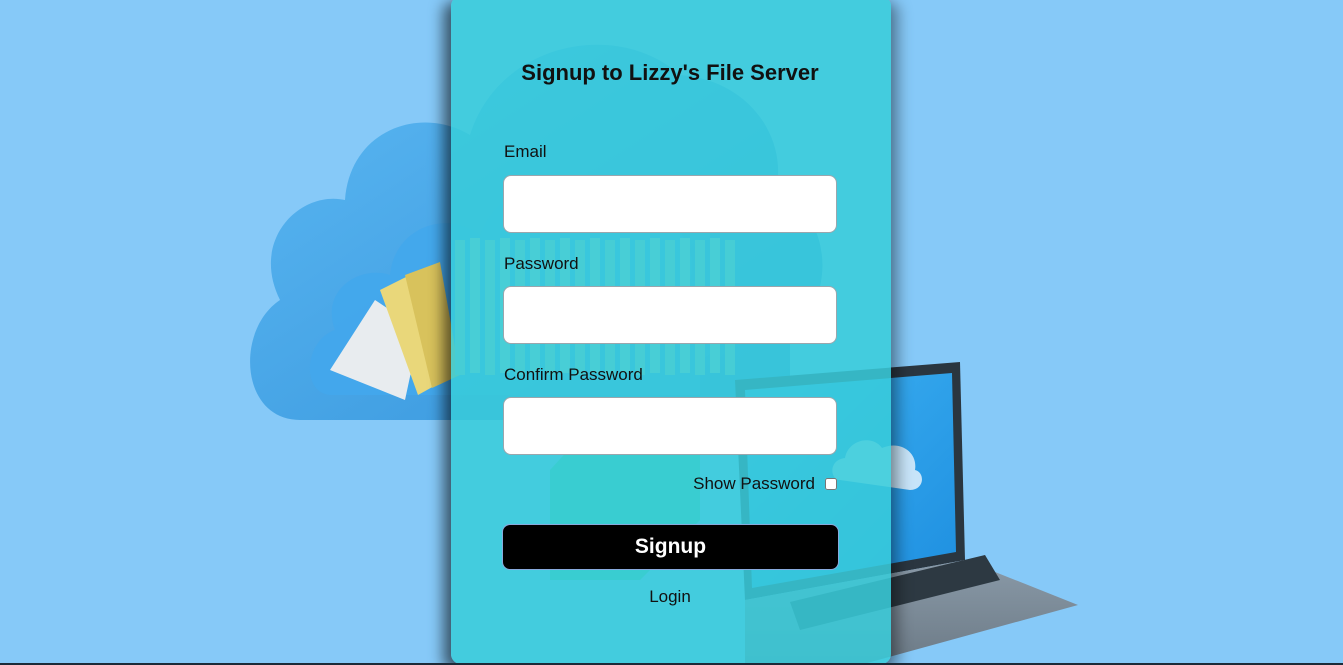 This screenshot has height=665, width=1343. I want to click on email-label: Email, so click(525, 151).